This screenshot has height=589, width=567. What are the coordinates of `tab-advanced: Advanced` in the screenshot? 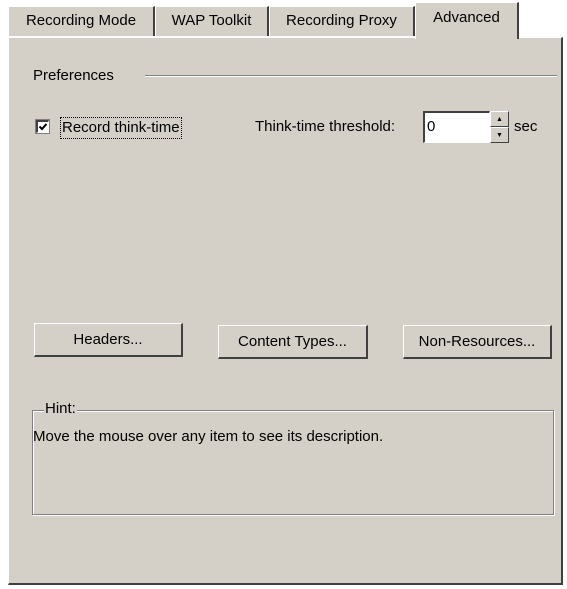 It's located at (467, 20).